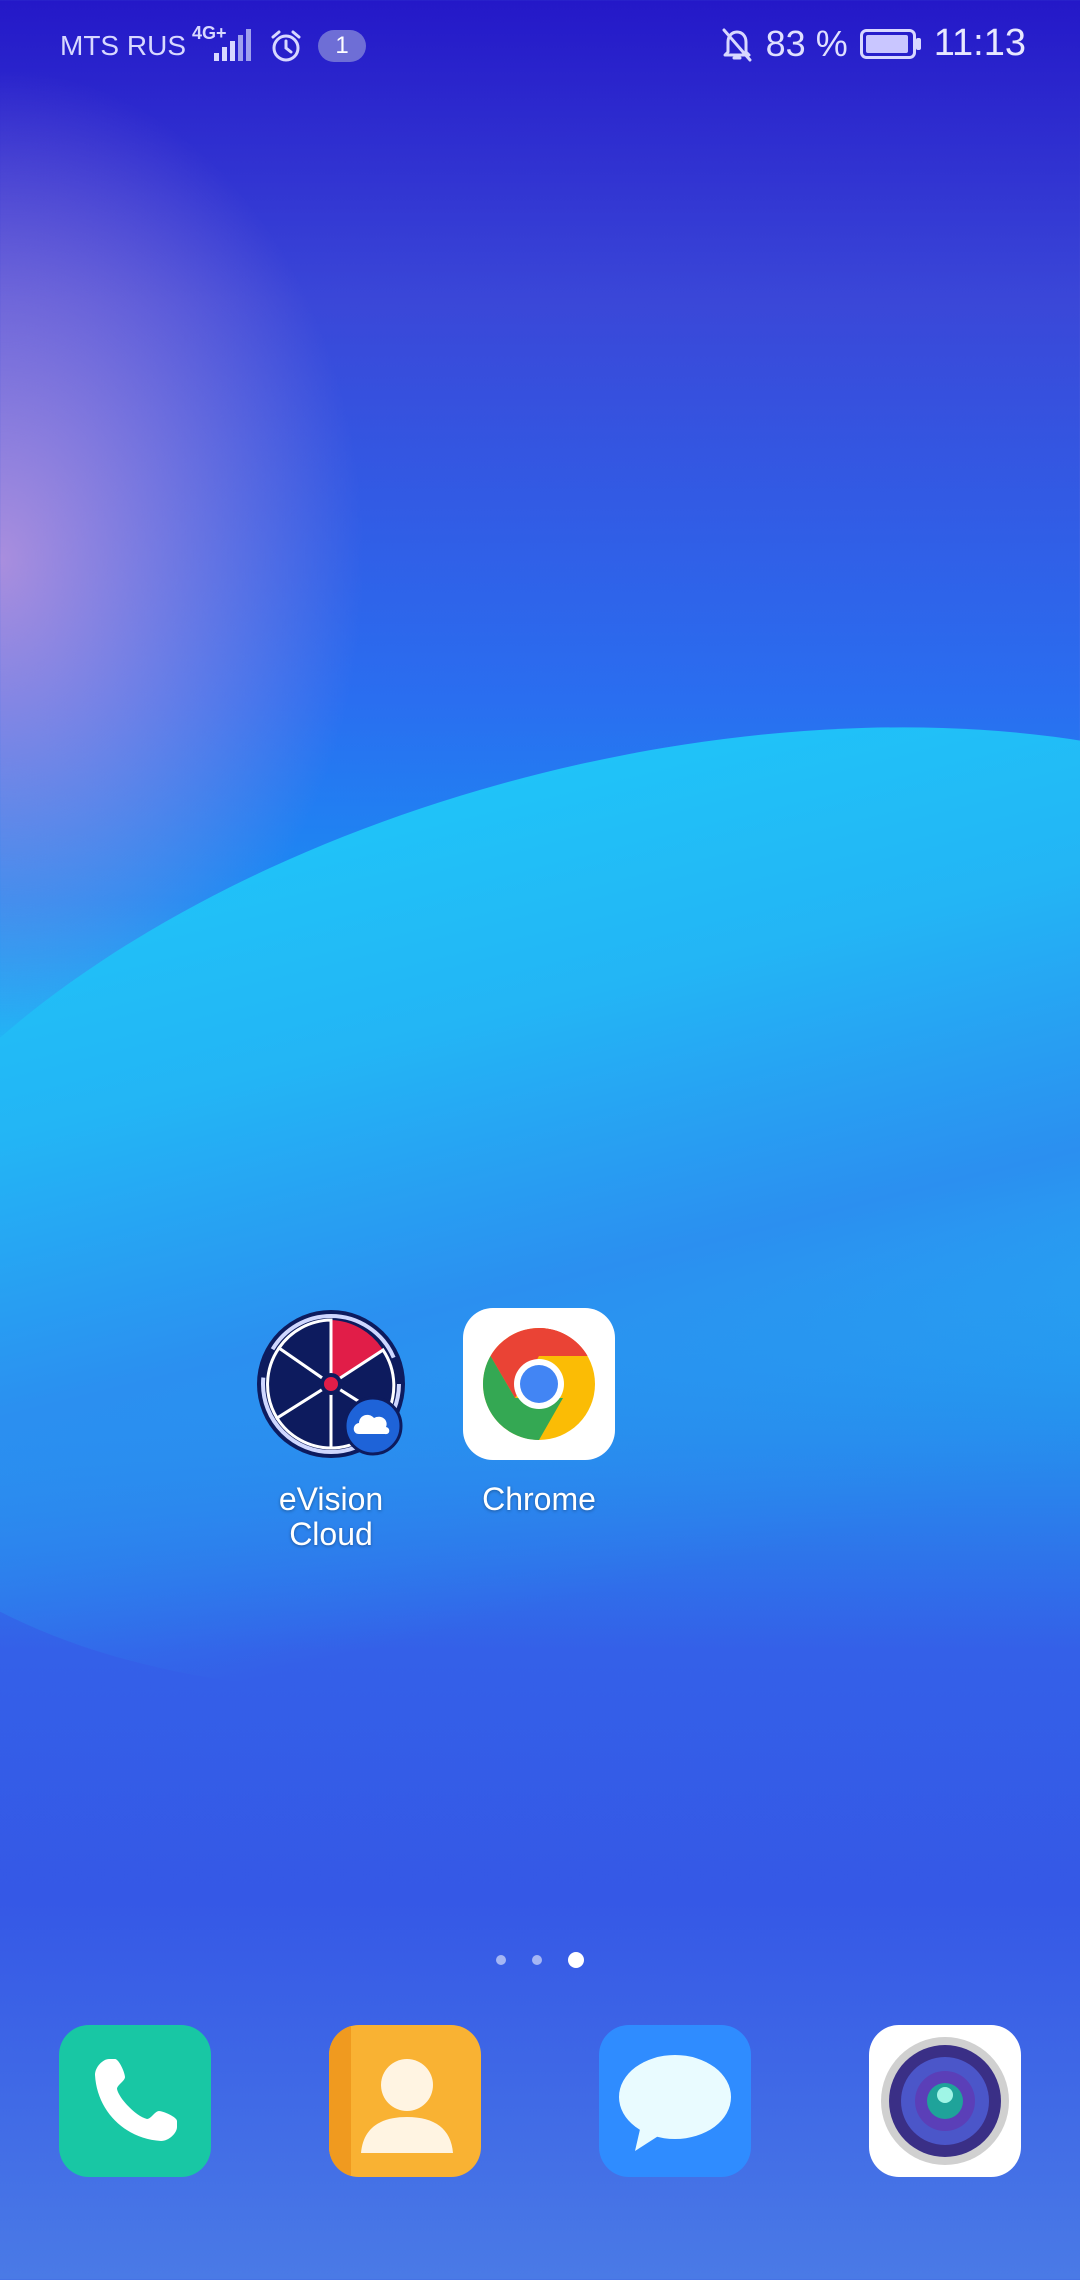  I want to click on dock-phone, so click(135, 2101).